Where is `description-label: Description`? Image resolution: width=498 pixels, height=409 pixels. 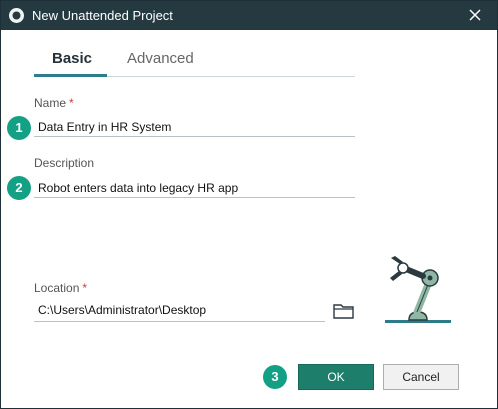 description-label: Description is located at coordinates (64, 163).